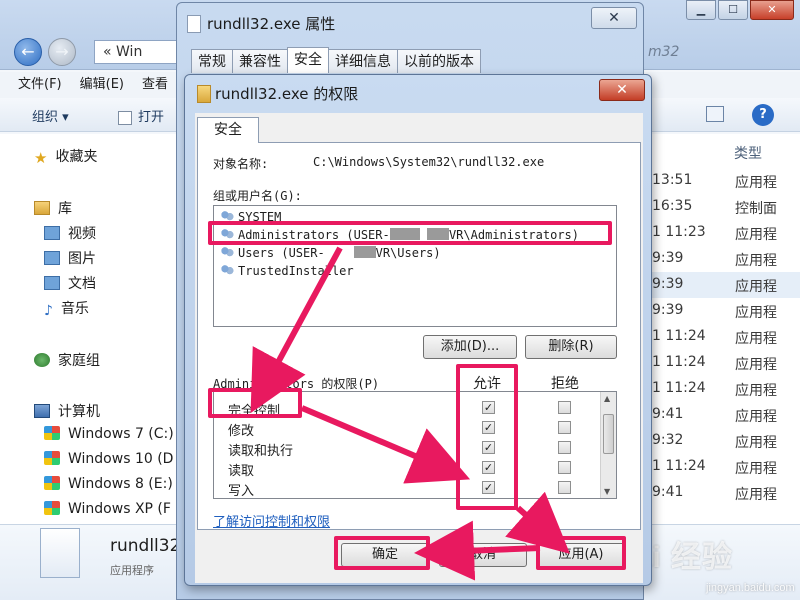 The image size is (800, 600). Describe the element at coordinates (250, 217) in the screenshot. I see `user-row-system: SYSTEM` at that location.